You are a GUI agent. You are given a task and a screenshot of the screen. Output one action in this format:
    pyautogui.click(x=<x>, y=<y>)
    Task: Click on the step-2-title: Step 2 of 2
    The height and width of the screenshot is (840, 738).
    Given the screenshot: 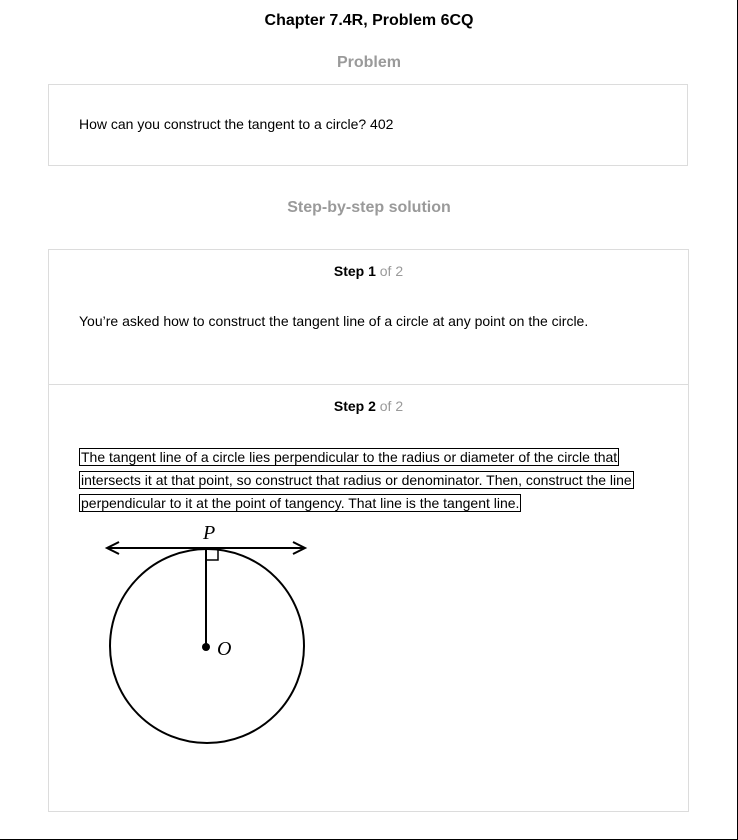 What is the action you would take?
    pyautogui.click(x=368, y=406)
    